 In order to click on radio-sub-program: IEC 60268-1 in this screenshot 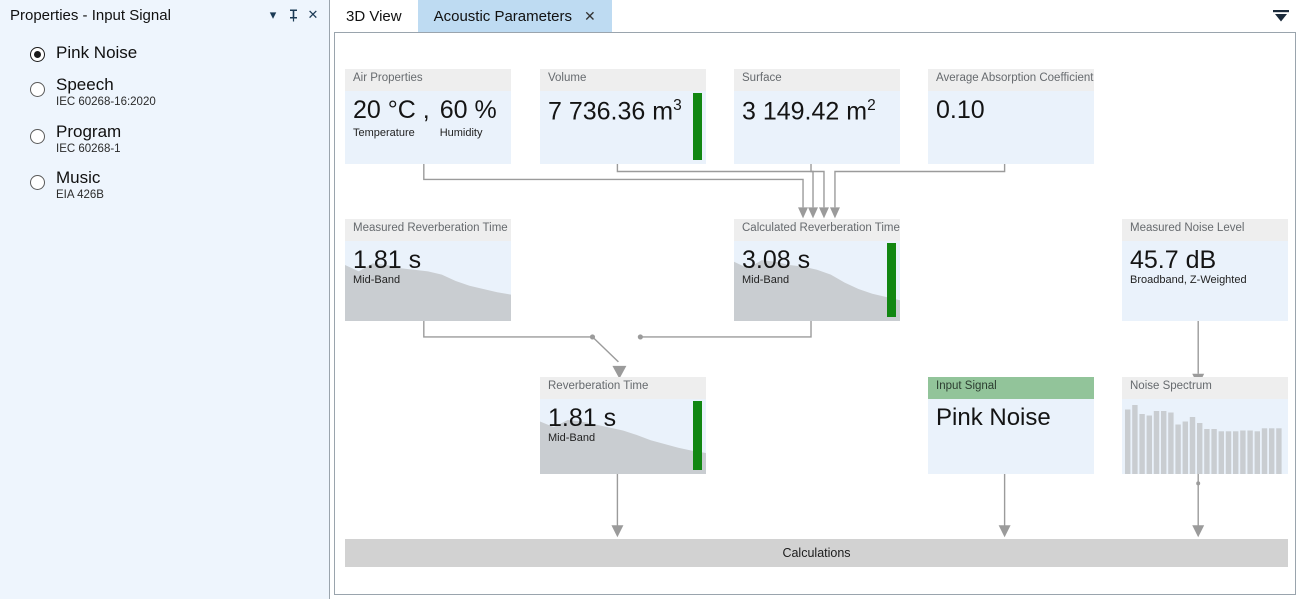, I will do `click(88, 148)`.